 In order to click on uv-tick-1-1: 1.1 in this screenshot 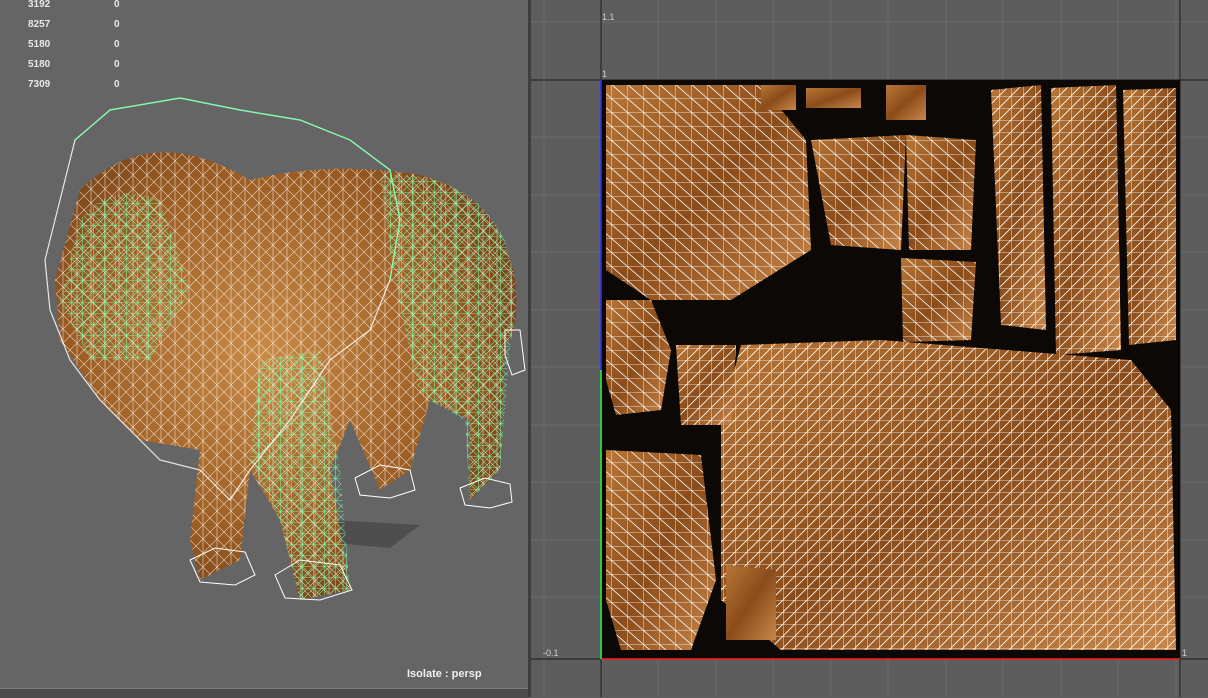, I will do `click(608, 17)`.